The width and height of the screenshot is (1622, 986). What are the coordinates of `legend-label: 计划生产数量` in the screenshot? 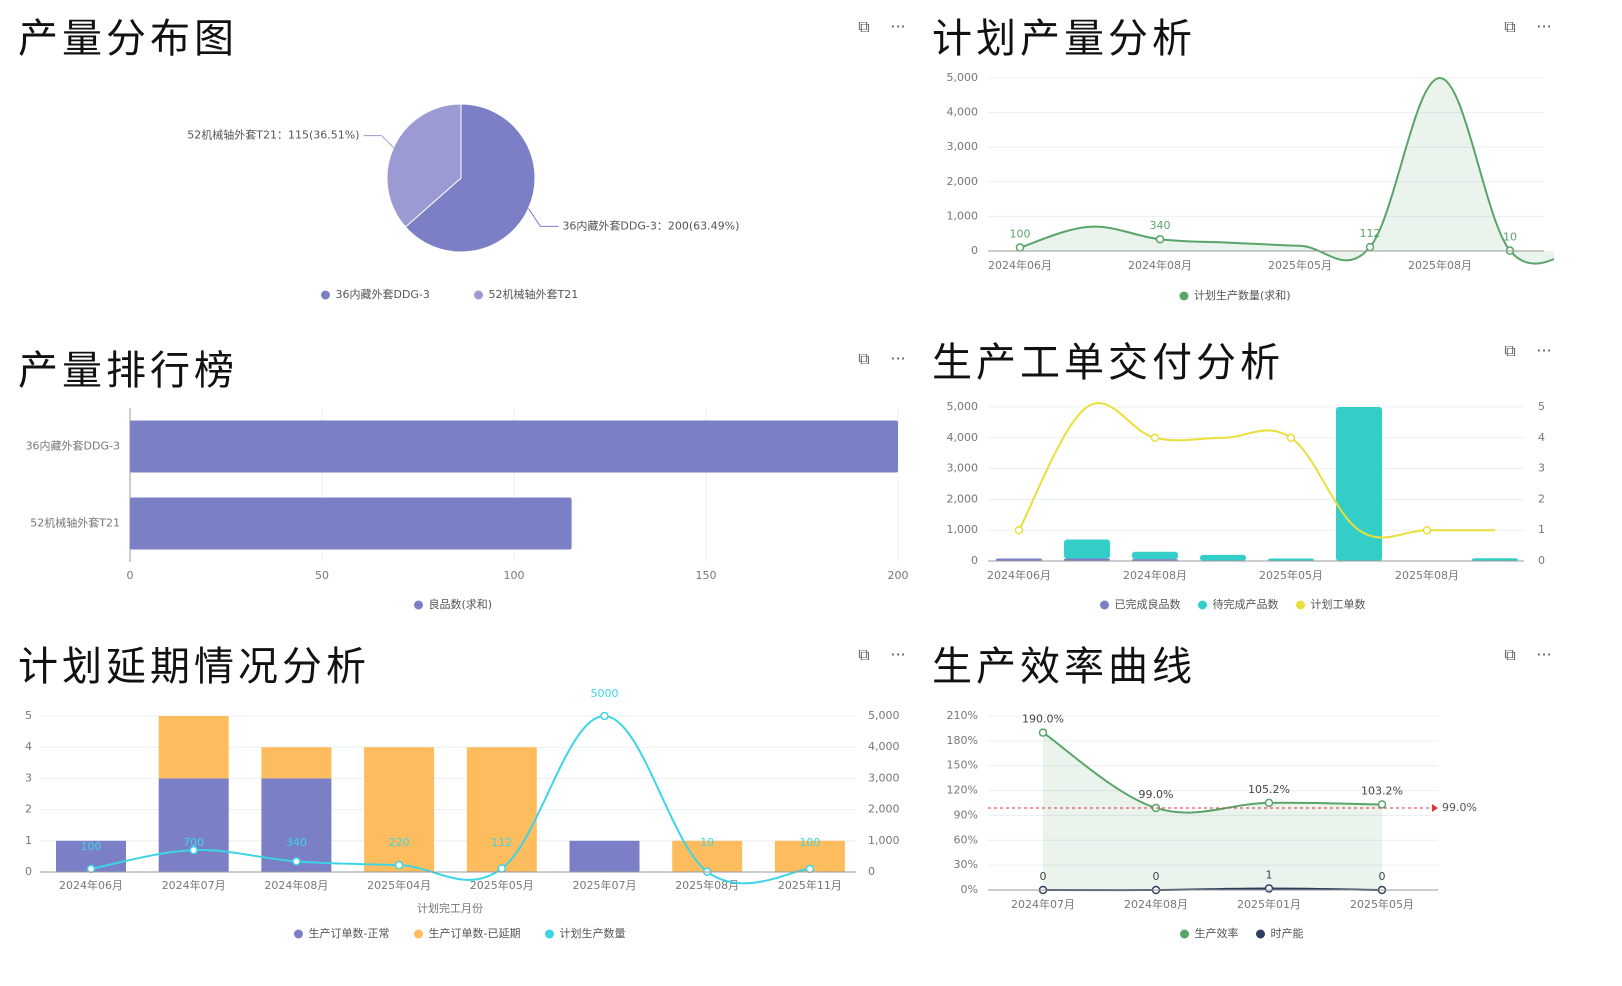 It's located at (593, 933).